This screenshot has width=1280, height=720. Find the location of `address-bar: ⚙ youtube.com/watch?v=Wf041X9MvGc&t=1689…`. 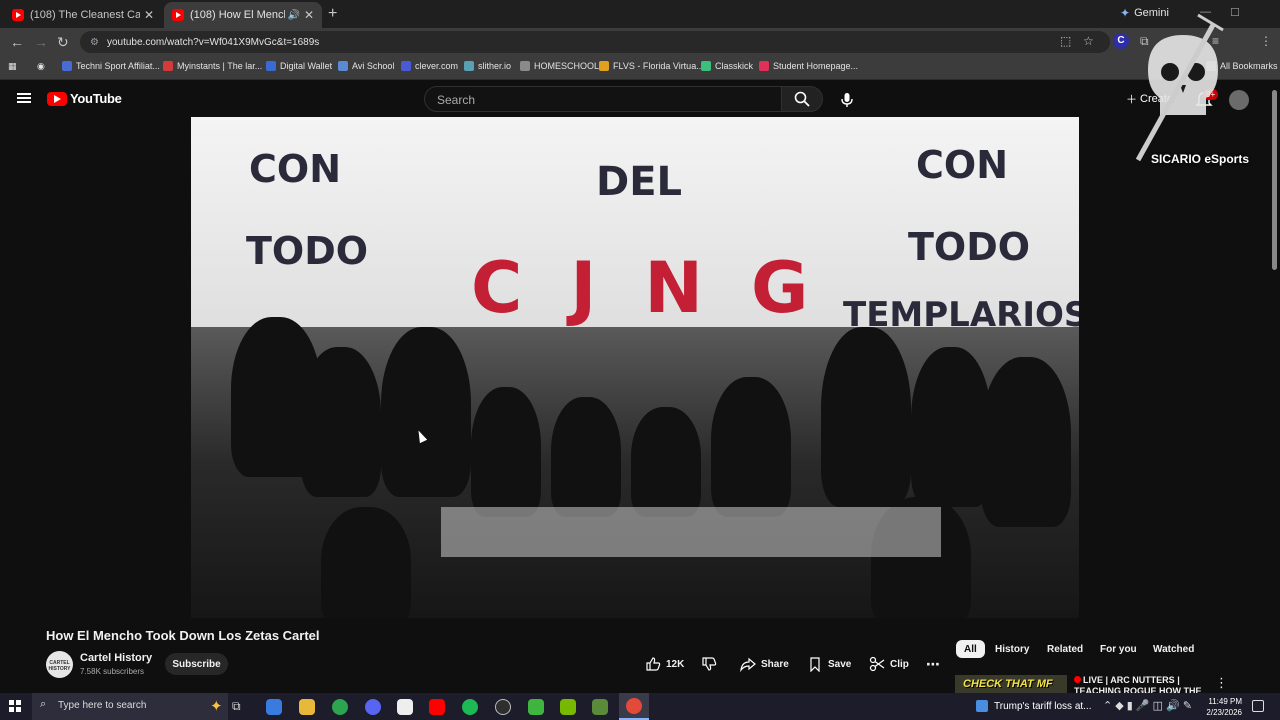

address-bar: ⚙ youtube.com/watch?v=Wf041X9MvGc&t=1689… is located at coordinates (595, 42).